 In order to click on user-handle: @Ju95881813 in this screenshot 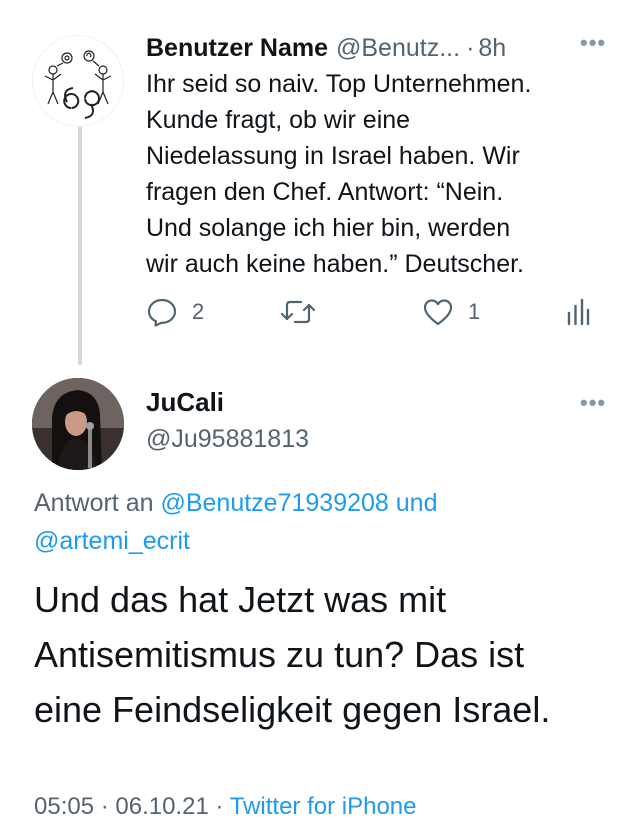, I will do `click(227, 439)`.